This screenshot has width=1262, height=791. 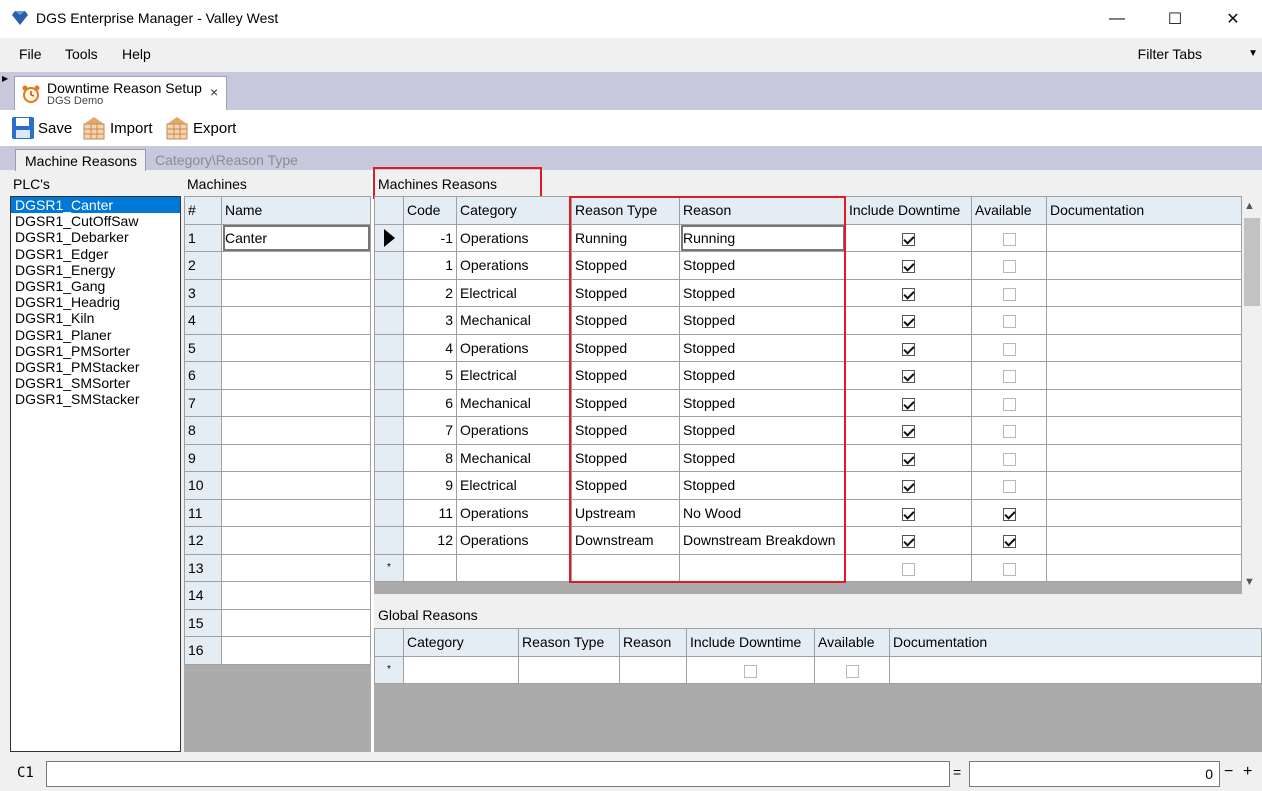 I want to click on machine-row: 2, so click(x=277, y=265).